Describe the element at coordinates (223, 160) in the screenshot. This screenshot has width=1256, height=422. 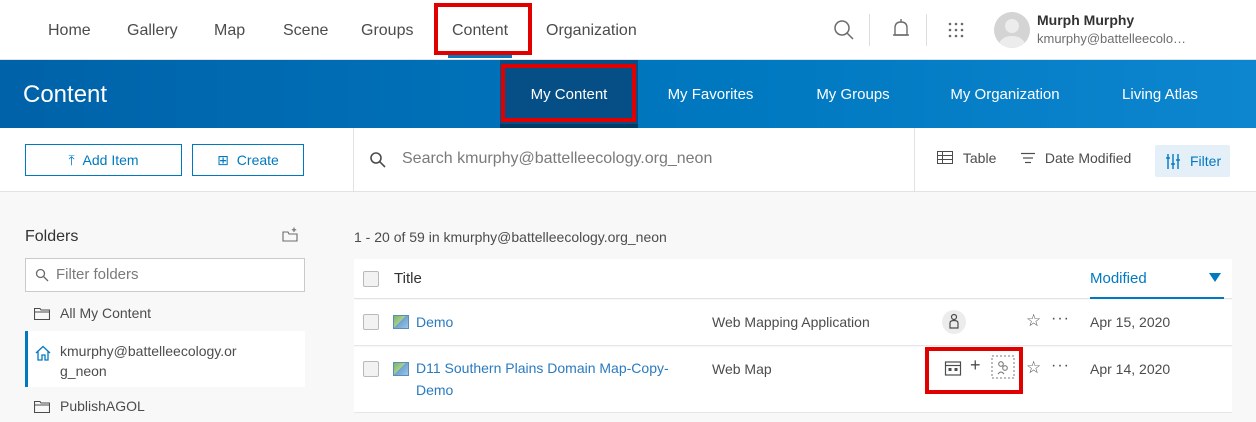
I see `plus-square-icon: ⊞` at that location.